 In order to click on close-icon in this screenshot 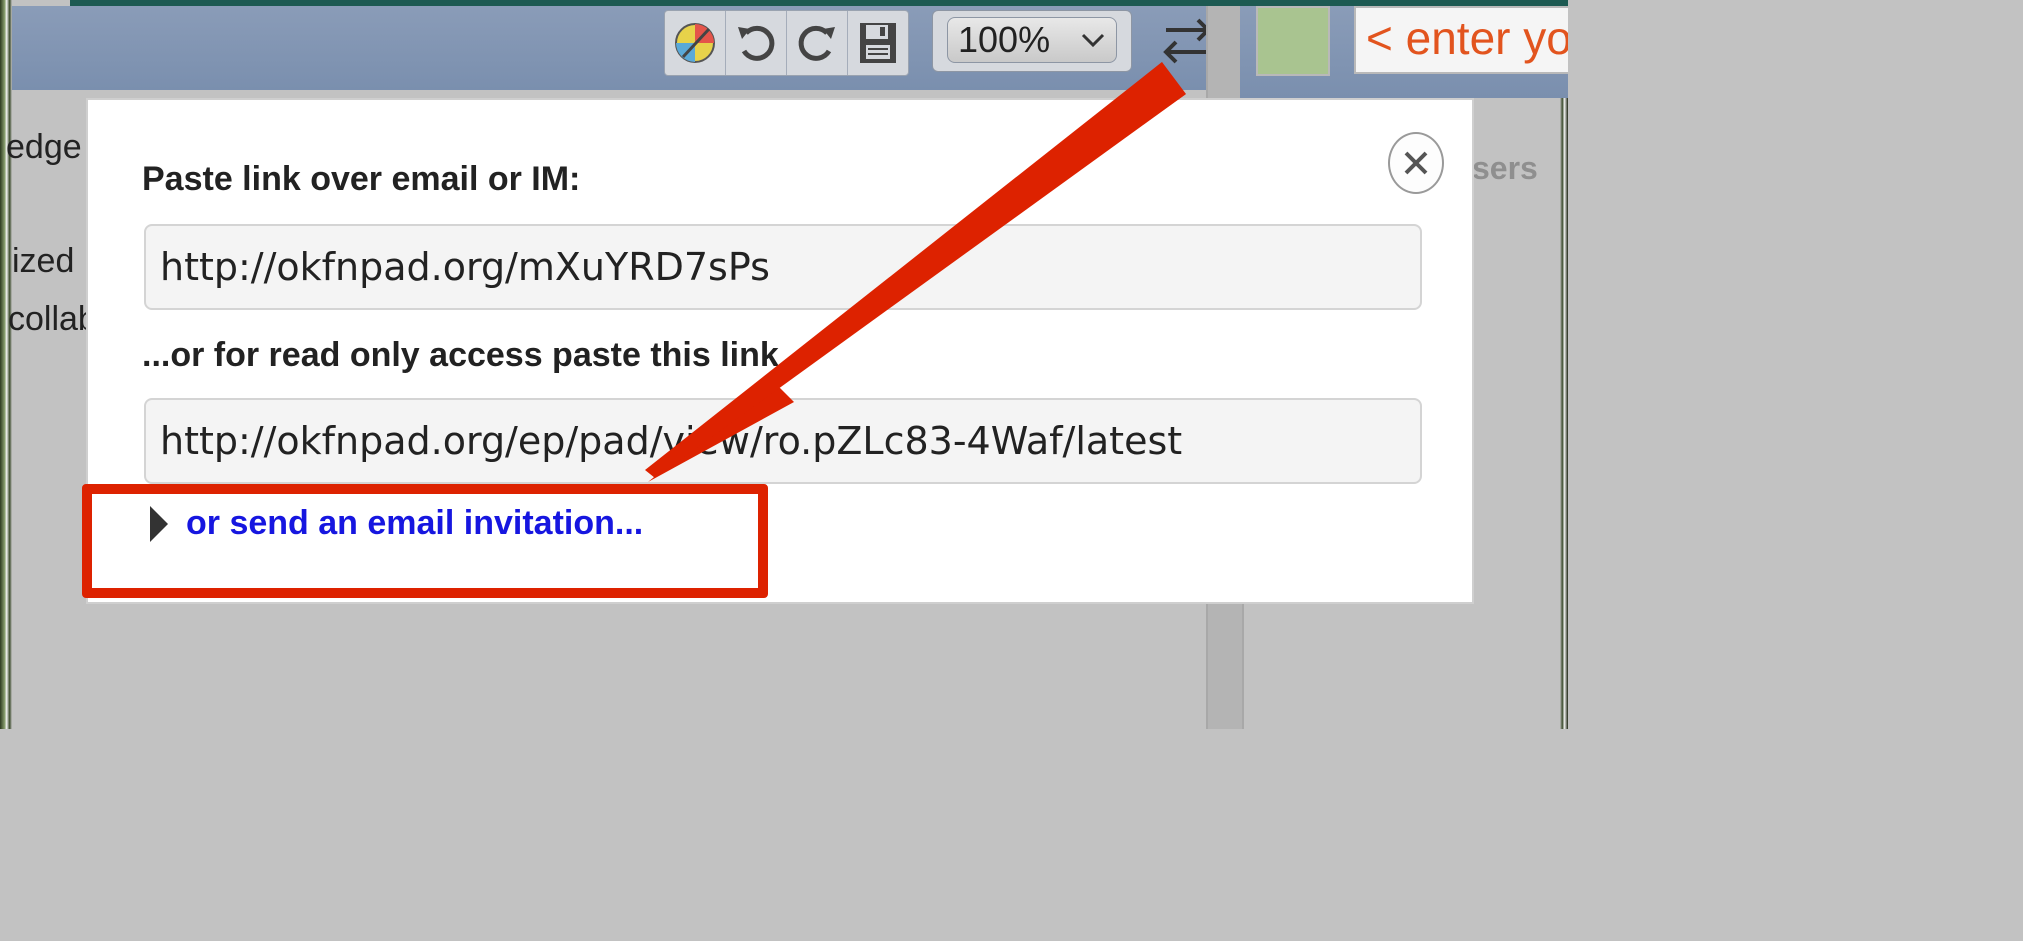, I will do `click(1416, 163)`.